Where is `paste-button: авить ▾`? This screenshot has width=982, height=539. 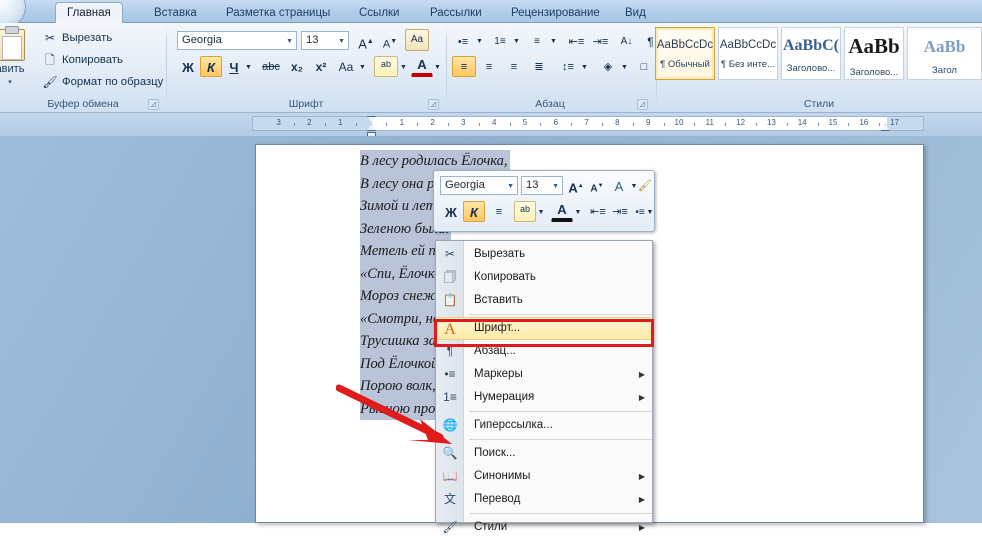
paste-button: авить ▾ is located at coordinates (18, 64).